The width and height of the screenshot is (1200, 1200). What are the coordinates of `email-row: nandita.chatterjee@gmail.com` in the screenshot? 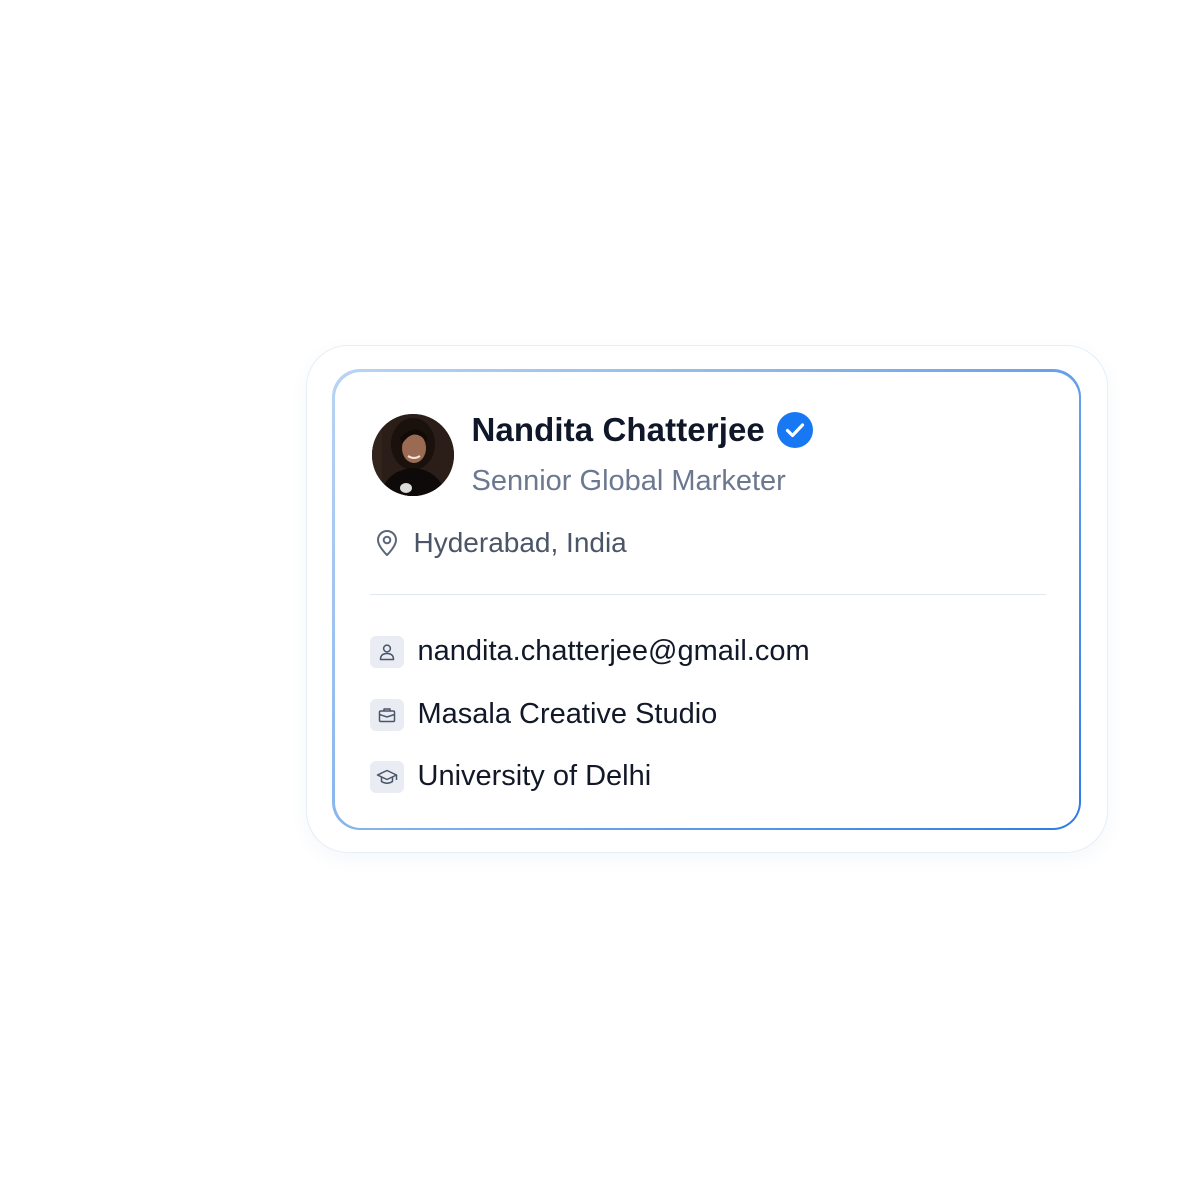 It's located at (589, 652).